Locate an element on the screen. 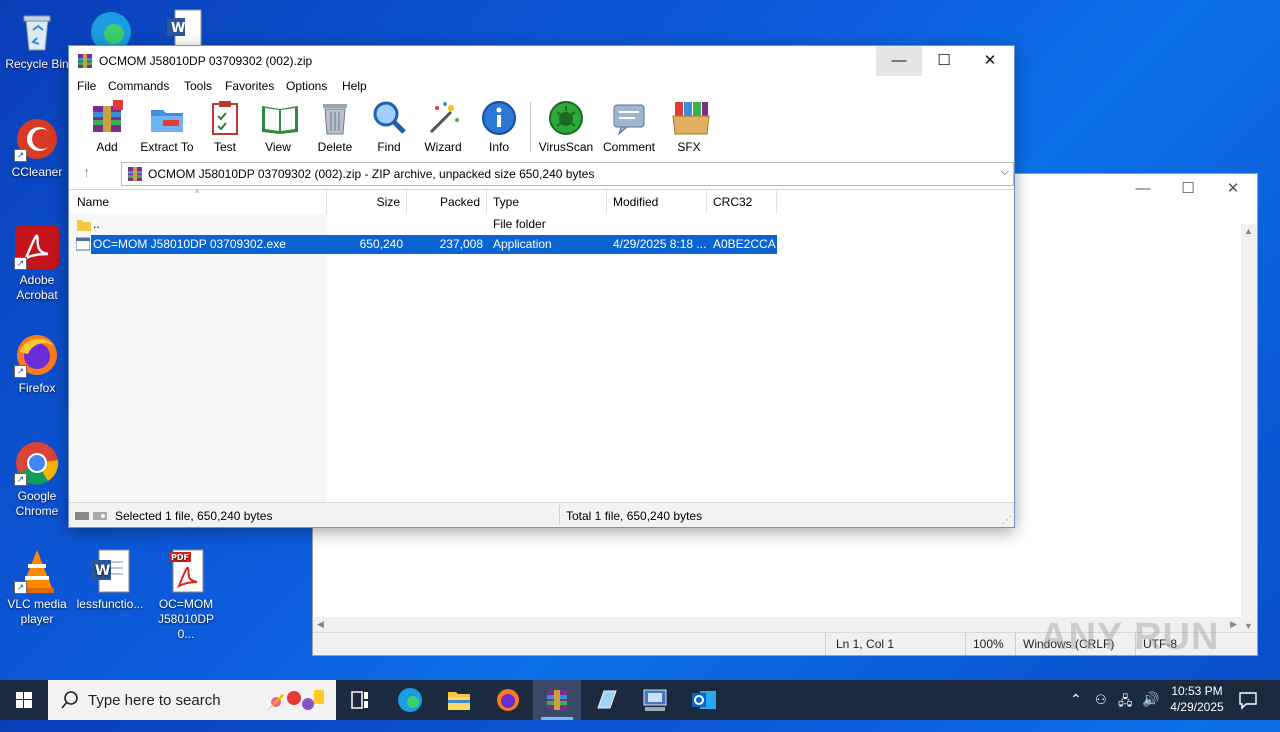  file-type: File folder is located at coordinates (519, 224).